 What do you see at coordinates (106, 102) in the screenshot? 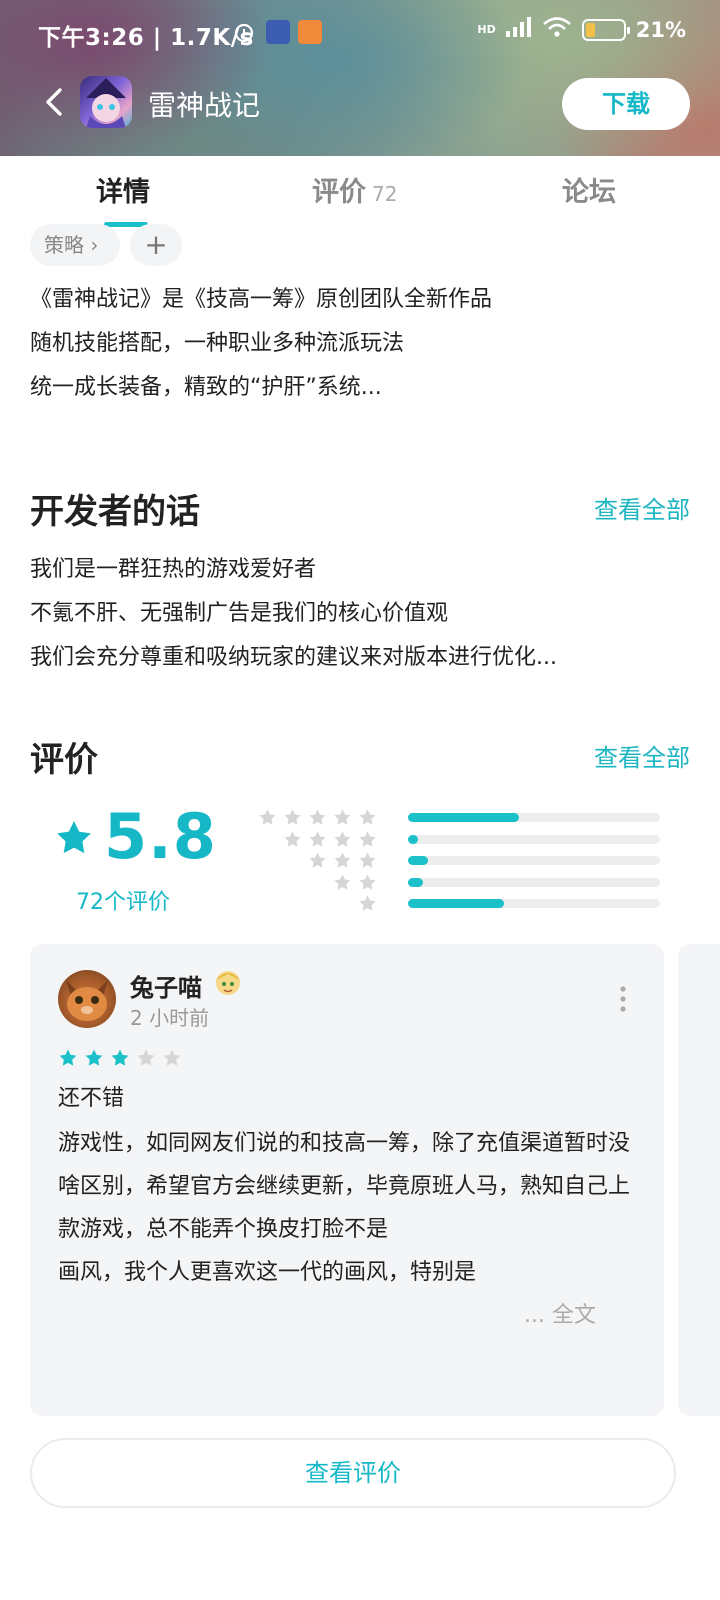
I see `app-icon` at bounding box center [106, 102].